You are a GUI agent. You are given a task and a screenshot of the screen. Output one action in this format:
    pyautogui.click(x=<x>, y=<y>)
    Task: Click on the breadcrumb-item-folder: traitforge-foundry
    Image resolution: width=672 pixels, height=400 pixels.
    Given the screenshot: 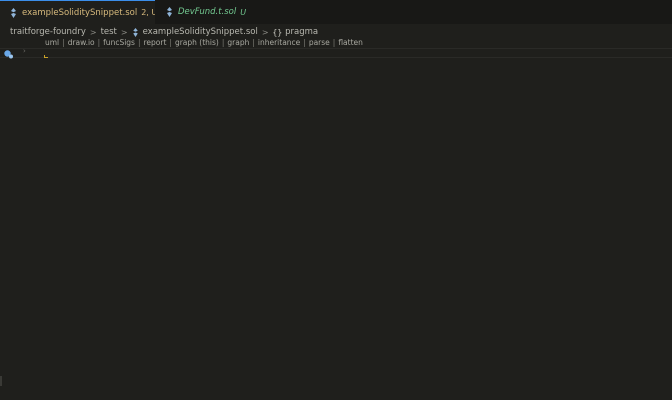 What is the action you would take?
    pyautogui.click(x=48, y=32)
    